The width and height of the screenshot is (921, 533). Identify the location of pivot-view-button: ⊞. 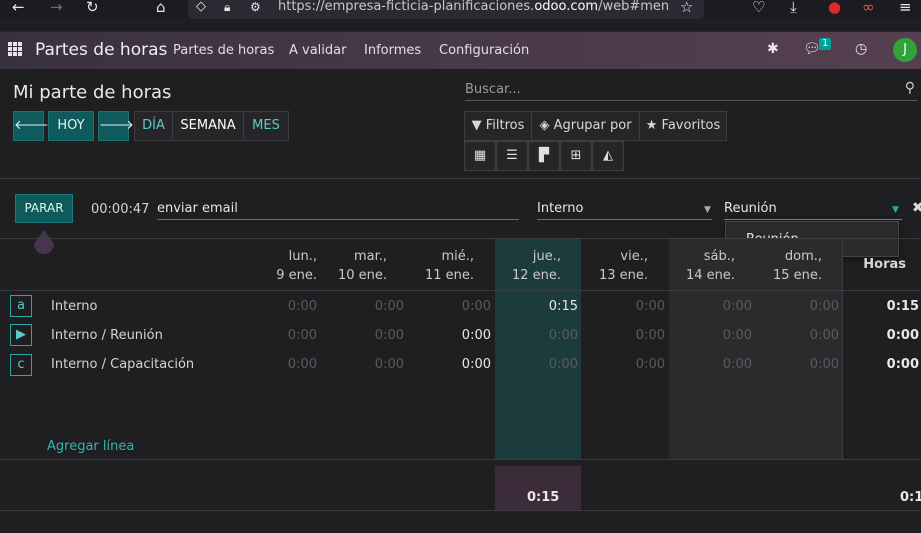
(576, 156).